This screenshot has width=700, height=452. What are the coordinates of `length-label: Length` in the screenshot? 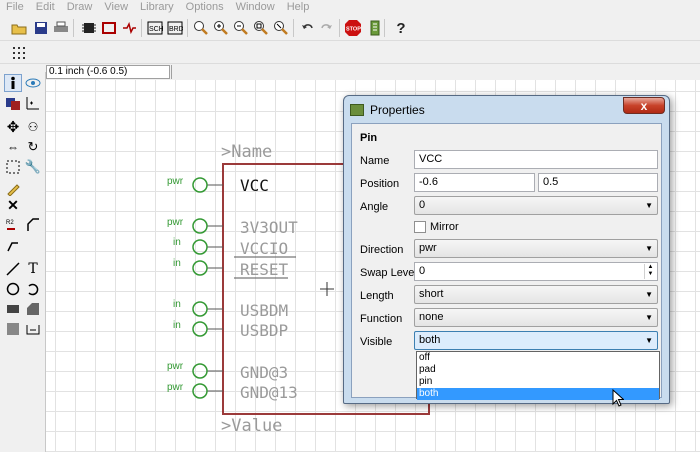 It's located at (377, 296).